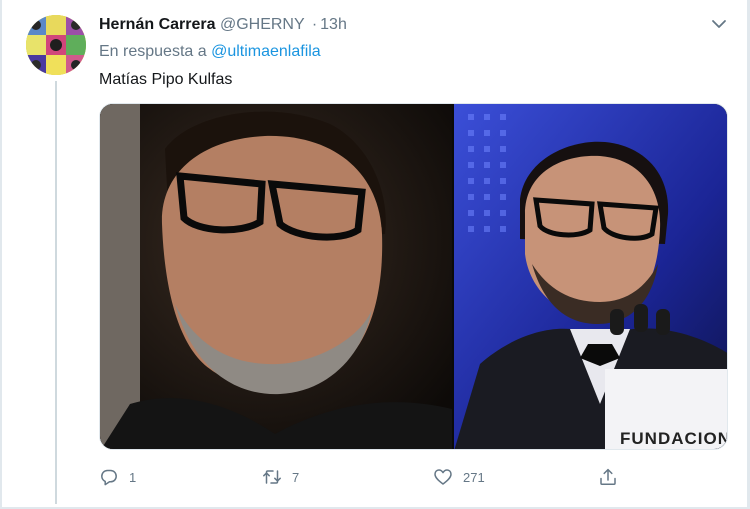  I want to click on like-button: 271, so click(459, 477).